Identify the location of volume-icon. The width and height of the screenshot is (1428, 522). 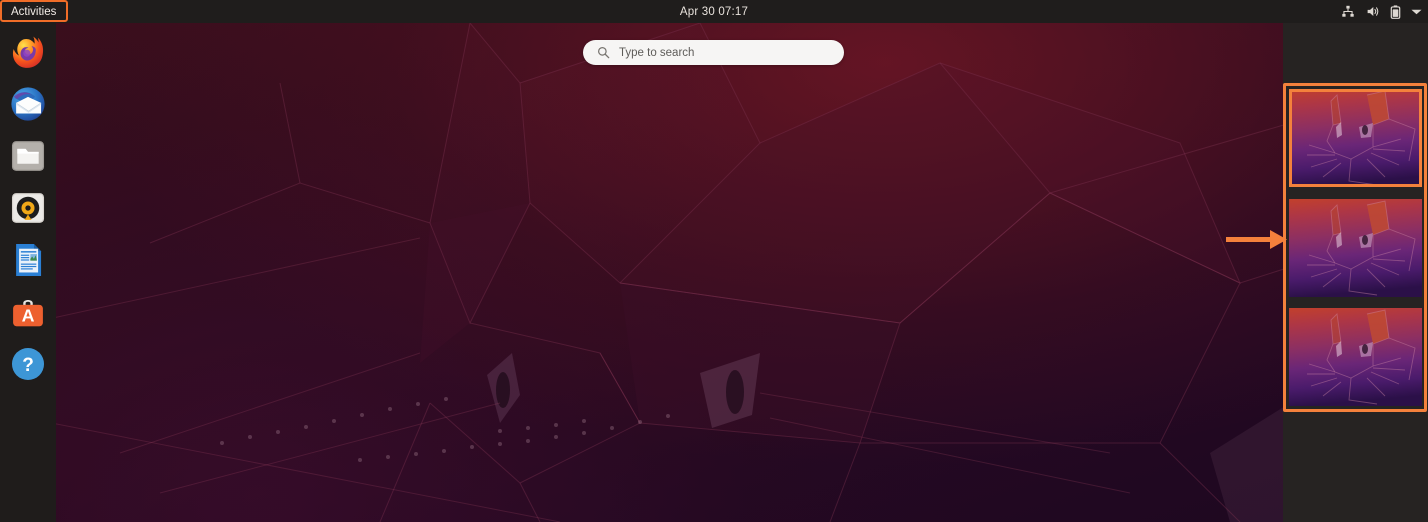
(1372, 11).